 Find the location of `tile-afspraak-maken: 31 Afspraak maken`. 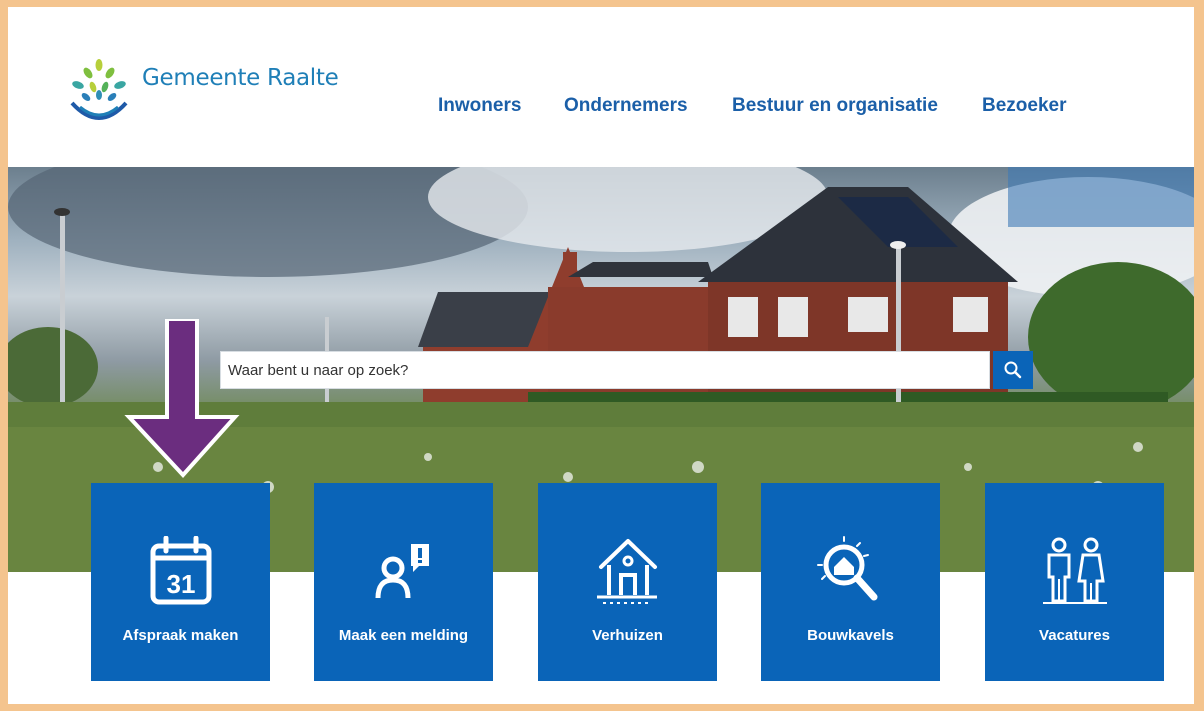

tile-afspraak-maken: 31 Afspraak maken is located at coordinates (180, 582).